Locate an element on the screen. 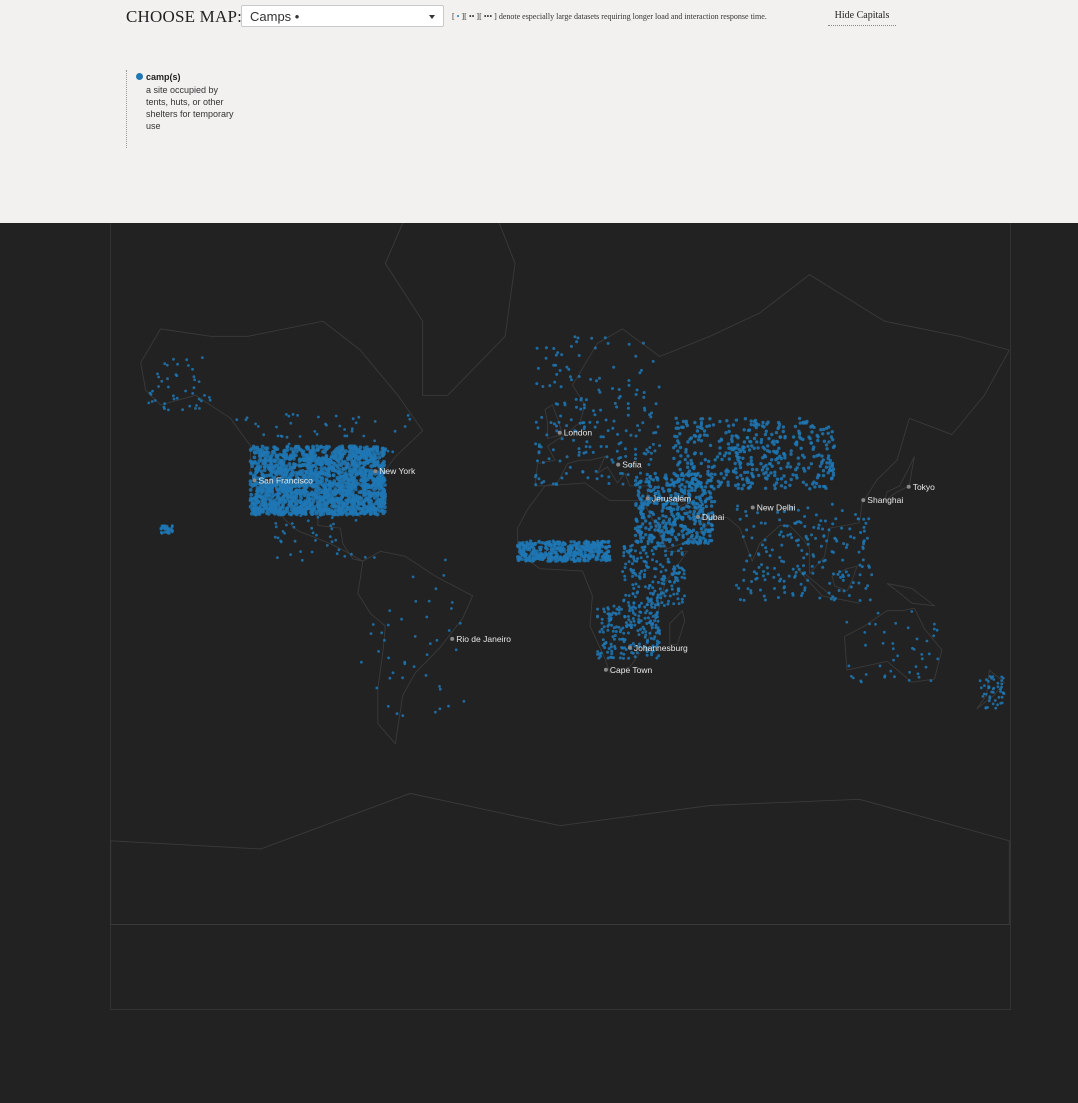 This screenshot has height=1103, width=1078. city-label: San Francisco is located at coordinates (286, 480).